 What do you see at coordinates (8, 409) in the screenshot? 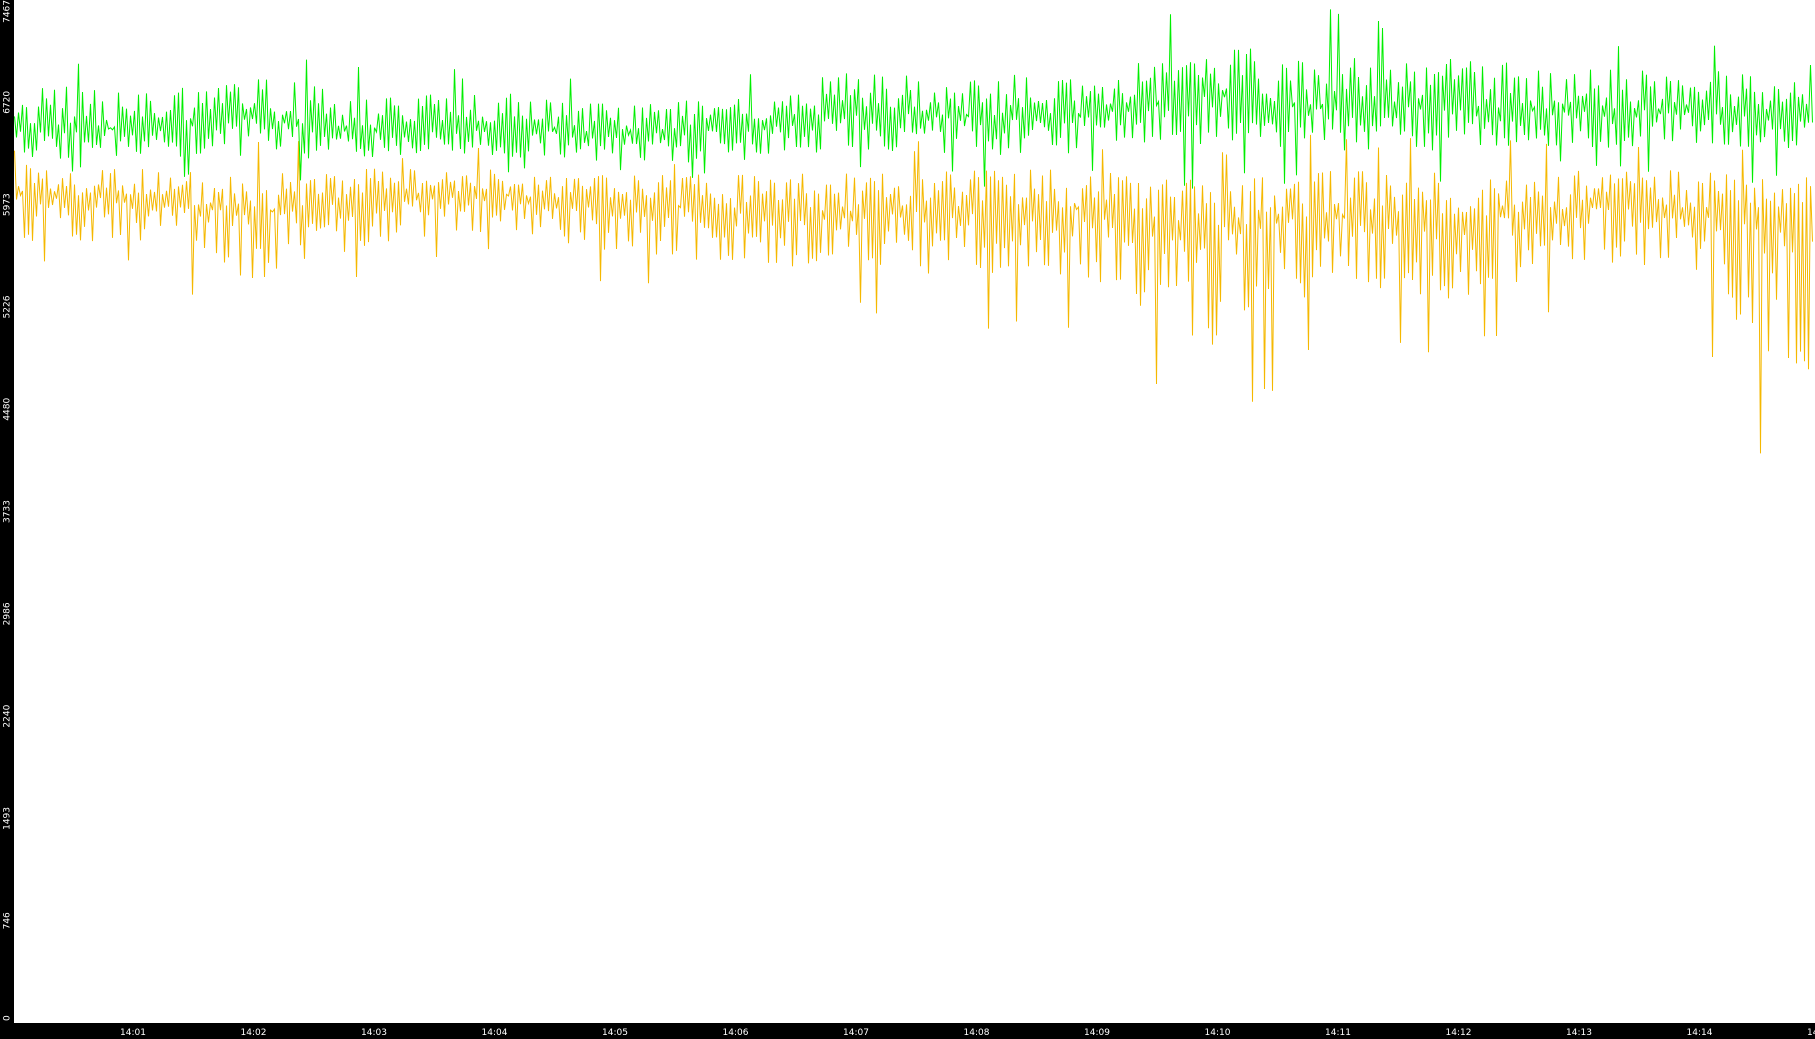
I see `y-tick-label: 4480` at bounding box center [8, 409].